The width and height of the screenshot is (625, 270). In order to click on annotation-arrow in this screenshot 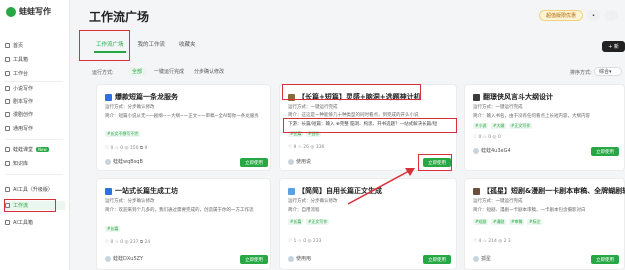, I will do `click(381, 186)`.